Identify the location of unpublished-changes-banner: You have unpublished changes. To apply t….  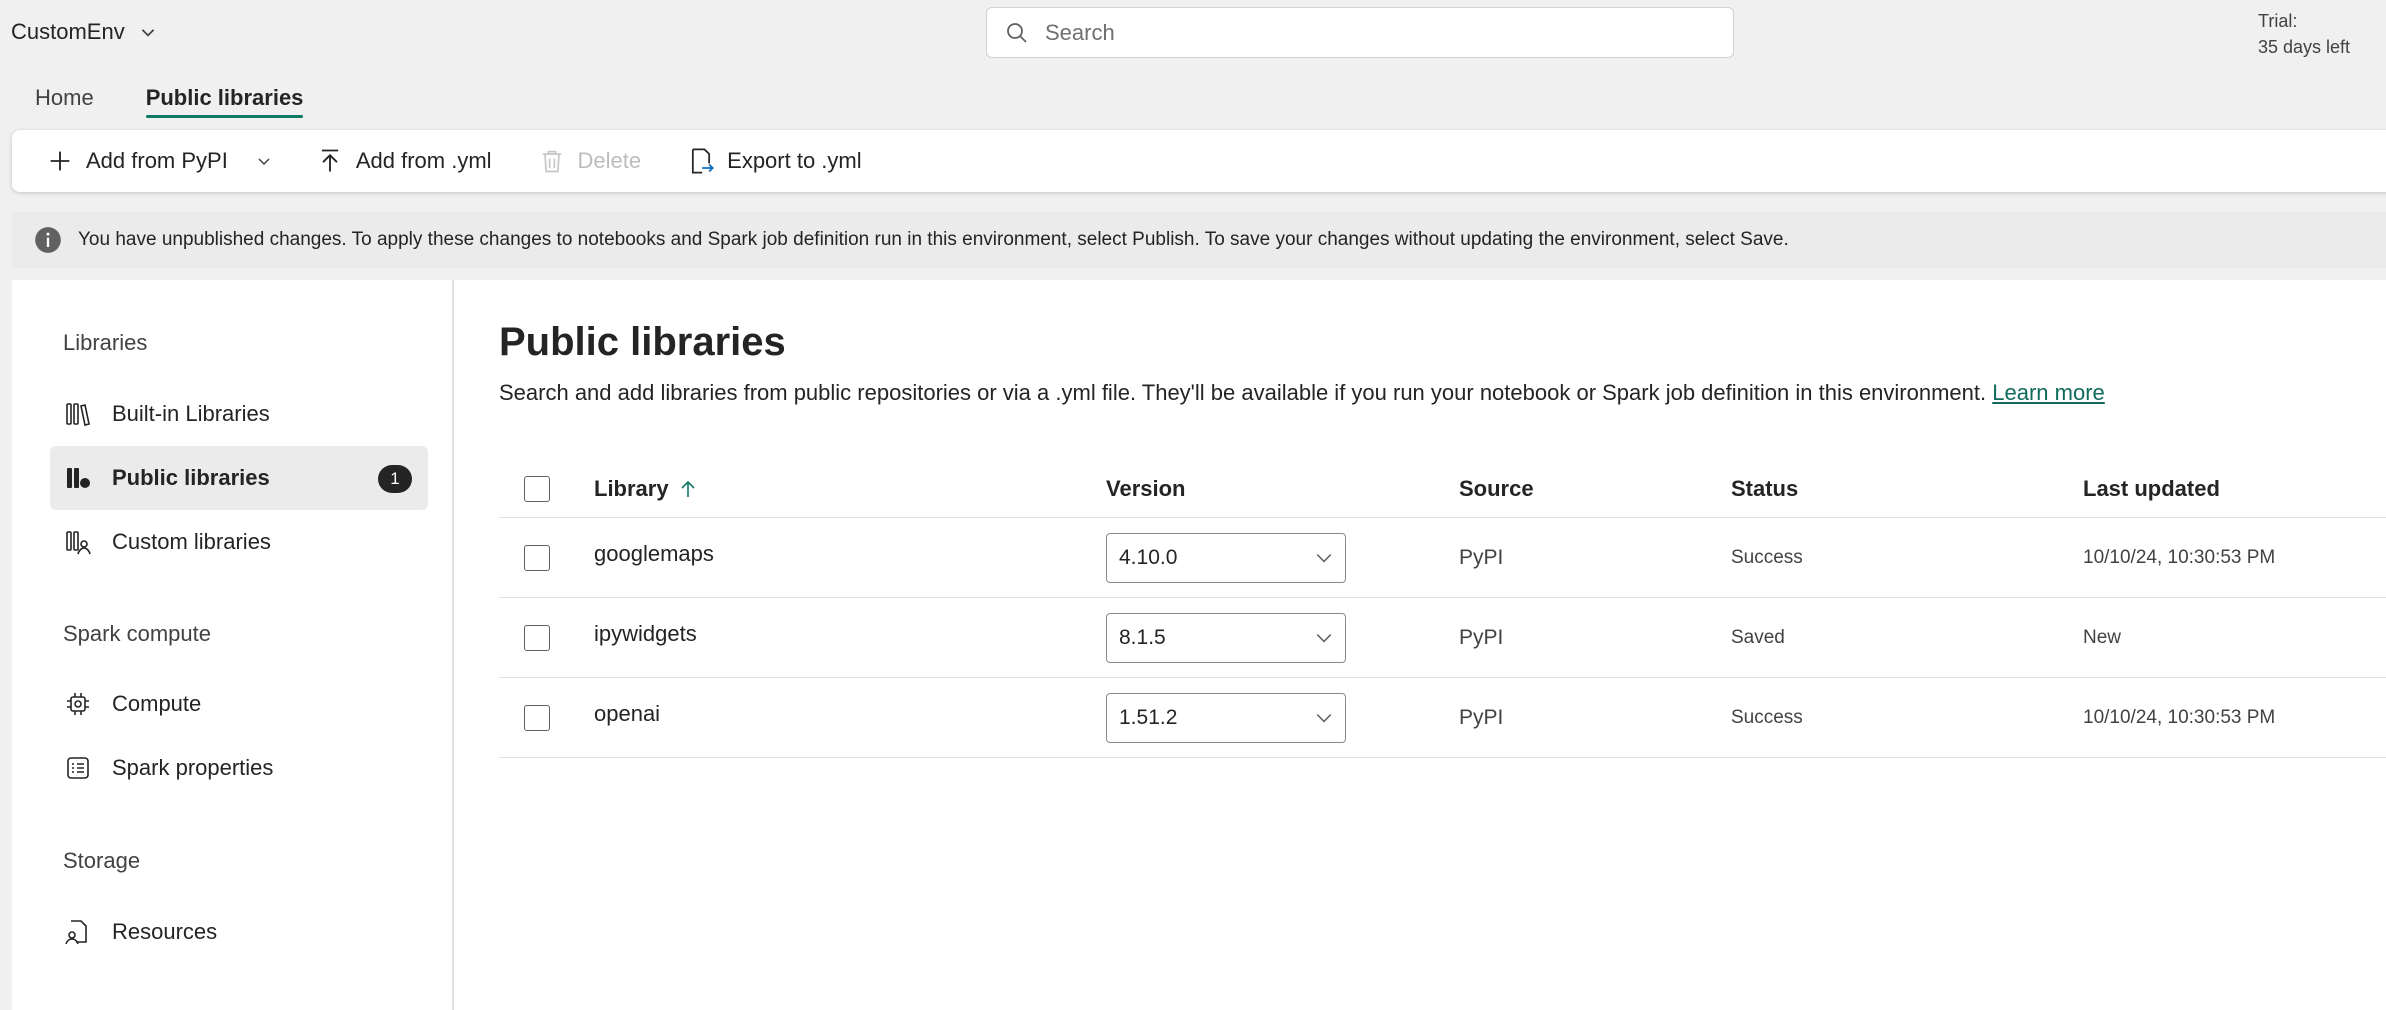
(1199, 240).